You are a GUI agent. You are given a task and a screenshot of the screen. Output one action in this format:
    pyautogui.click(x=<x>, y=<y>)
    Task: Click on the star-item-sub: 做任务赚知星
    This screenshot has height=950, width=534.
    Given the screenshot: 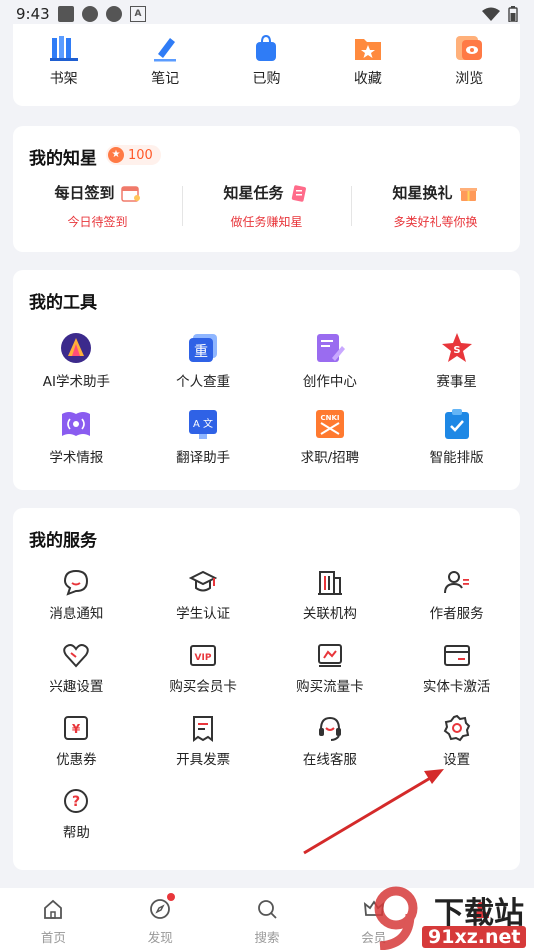 What is the action you would take?
    pyautogui.click(x=266, y=222)
    